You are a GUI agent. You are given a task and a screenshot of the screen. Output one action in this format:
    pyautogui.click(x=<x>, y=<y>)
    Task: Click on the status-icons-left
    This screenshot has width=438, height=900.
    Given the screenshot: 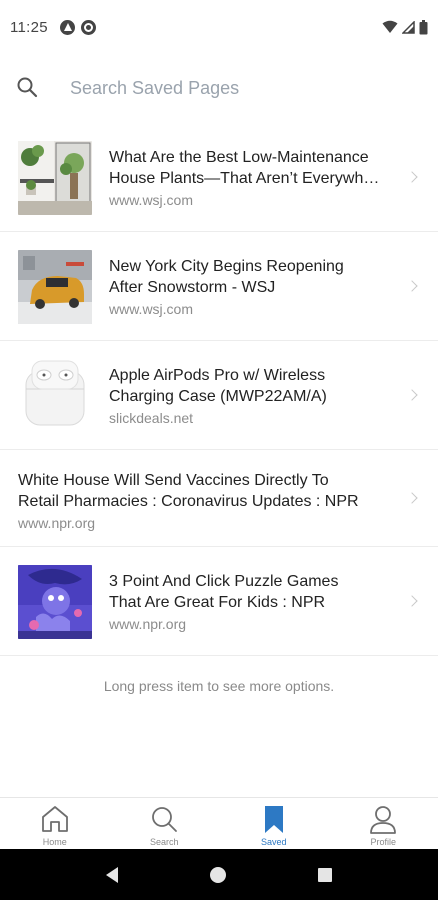 What is the action you would take?
    pyautogui.click(x=77, y=27)
    